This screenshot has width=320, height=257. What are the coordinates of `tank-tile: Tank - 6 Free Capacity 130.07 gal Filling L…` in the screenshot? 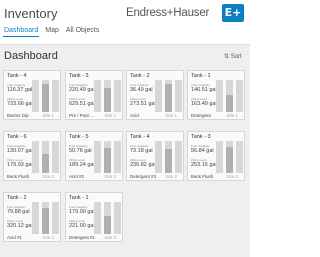 It's located at (32, 156).